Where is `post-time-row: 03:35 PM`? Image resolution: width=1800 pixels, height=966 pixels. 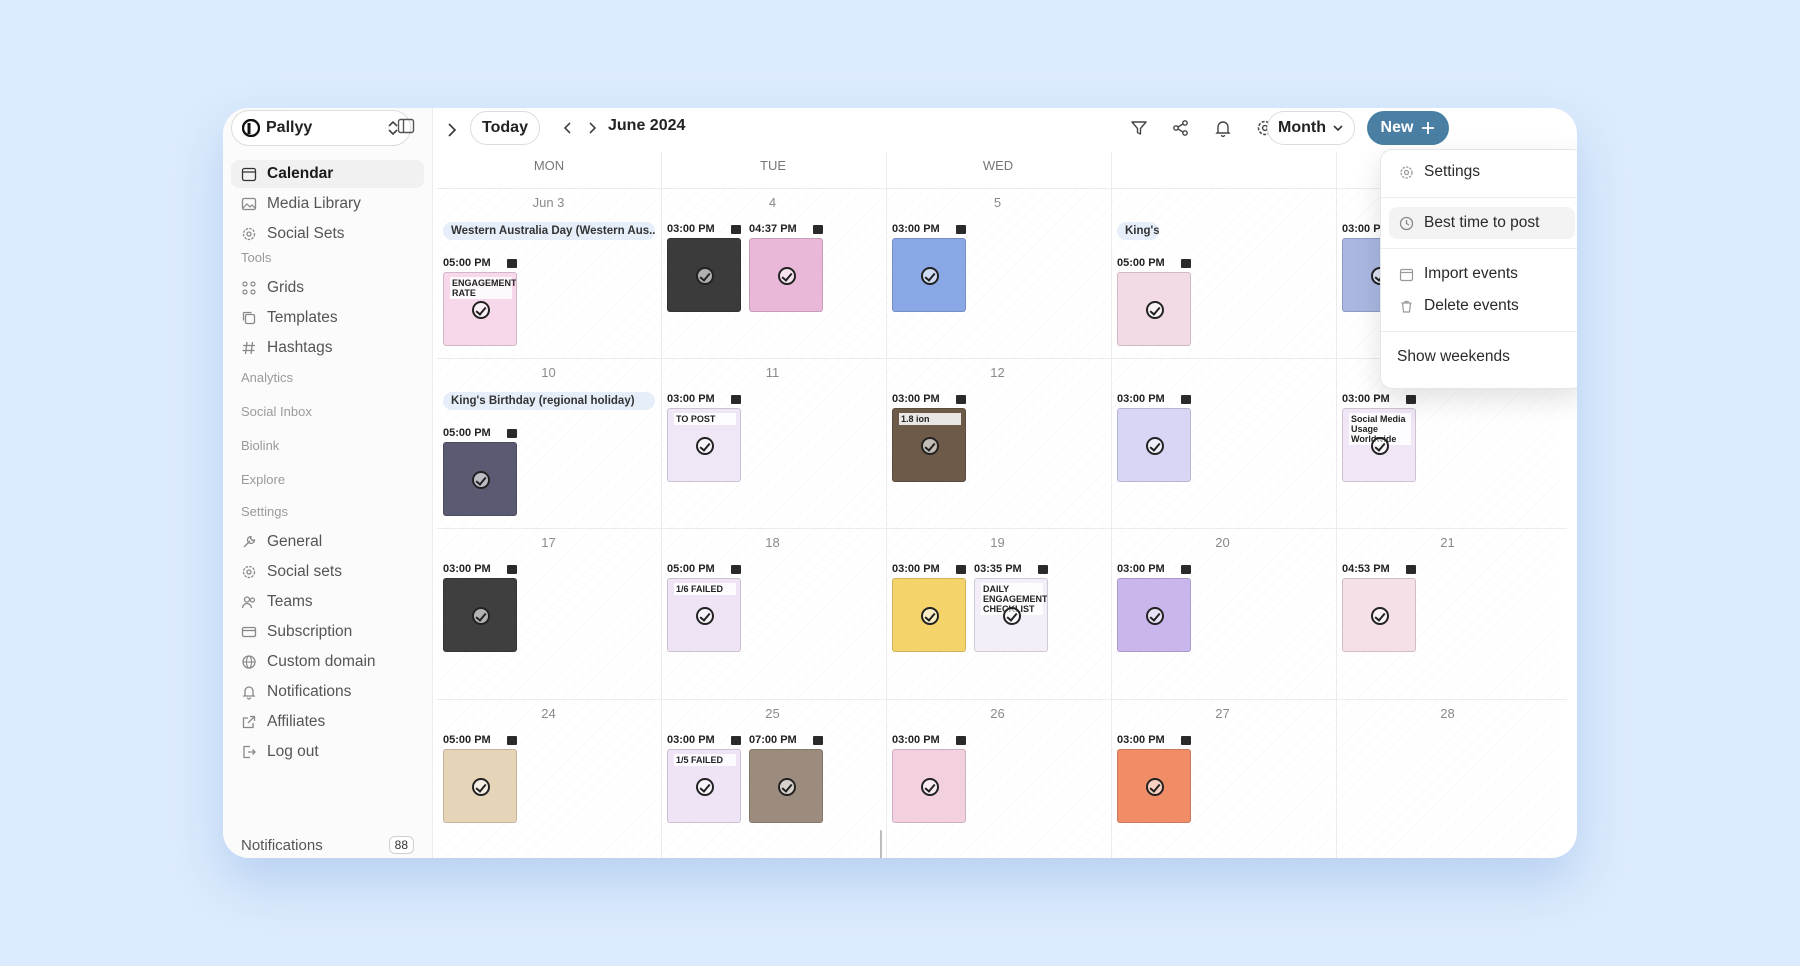 post-time-row: 03:35 PM is located at coordinates (1011, 569).